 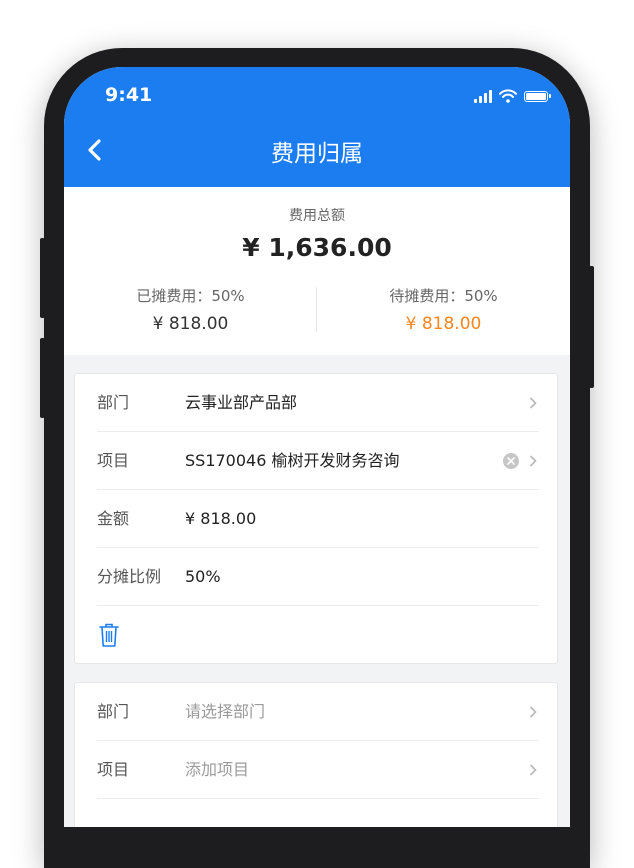 I want to click on status-icons, so click(x=512, y=96).